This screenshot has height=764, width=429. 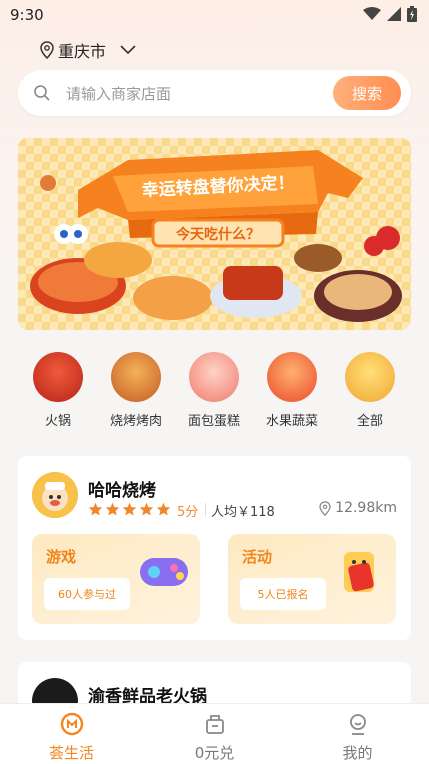 What do you see at coordinates (283, 594) in the screenshot?
I see `promo-pill: 5人已报名` at bounding box center [283, 594].